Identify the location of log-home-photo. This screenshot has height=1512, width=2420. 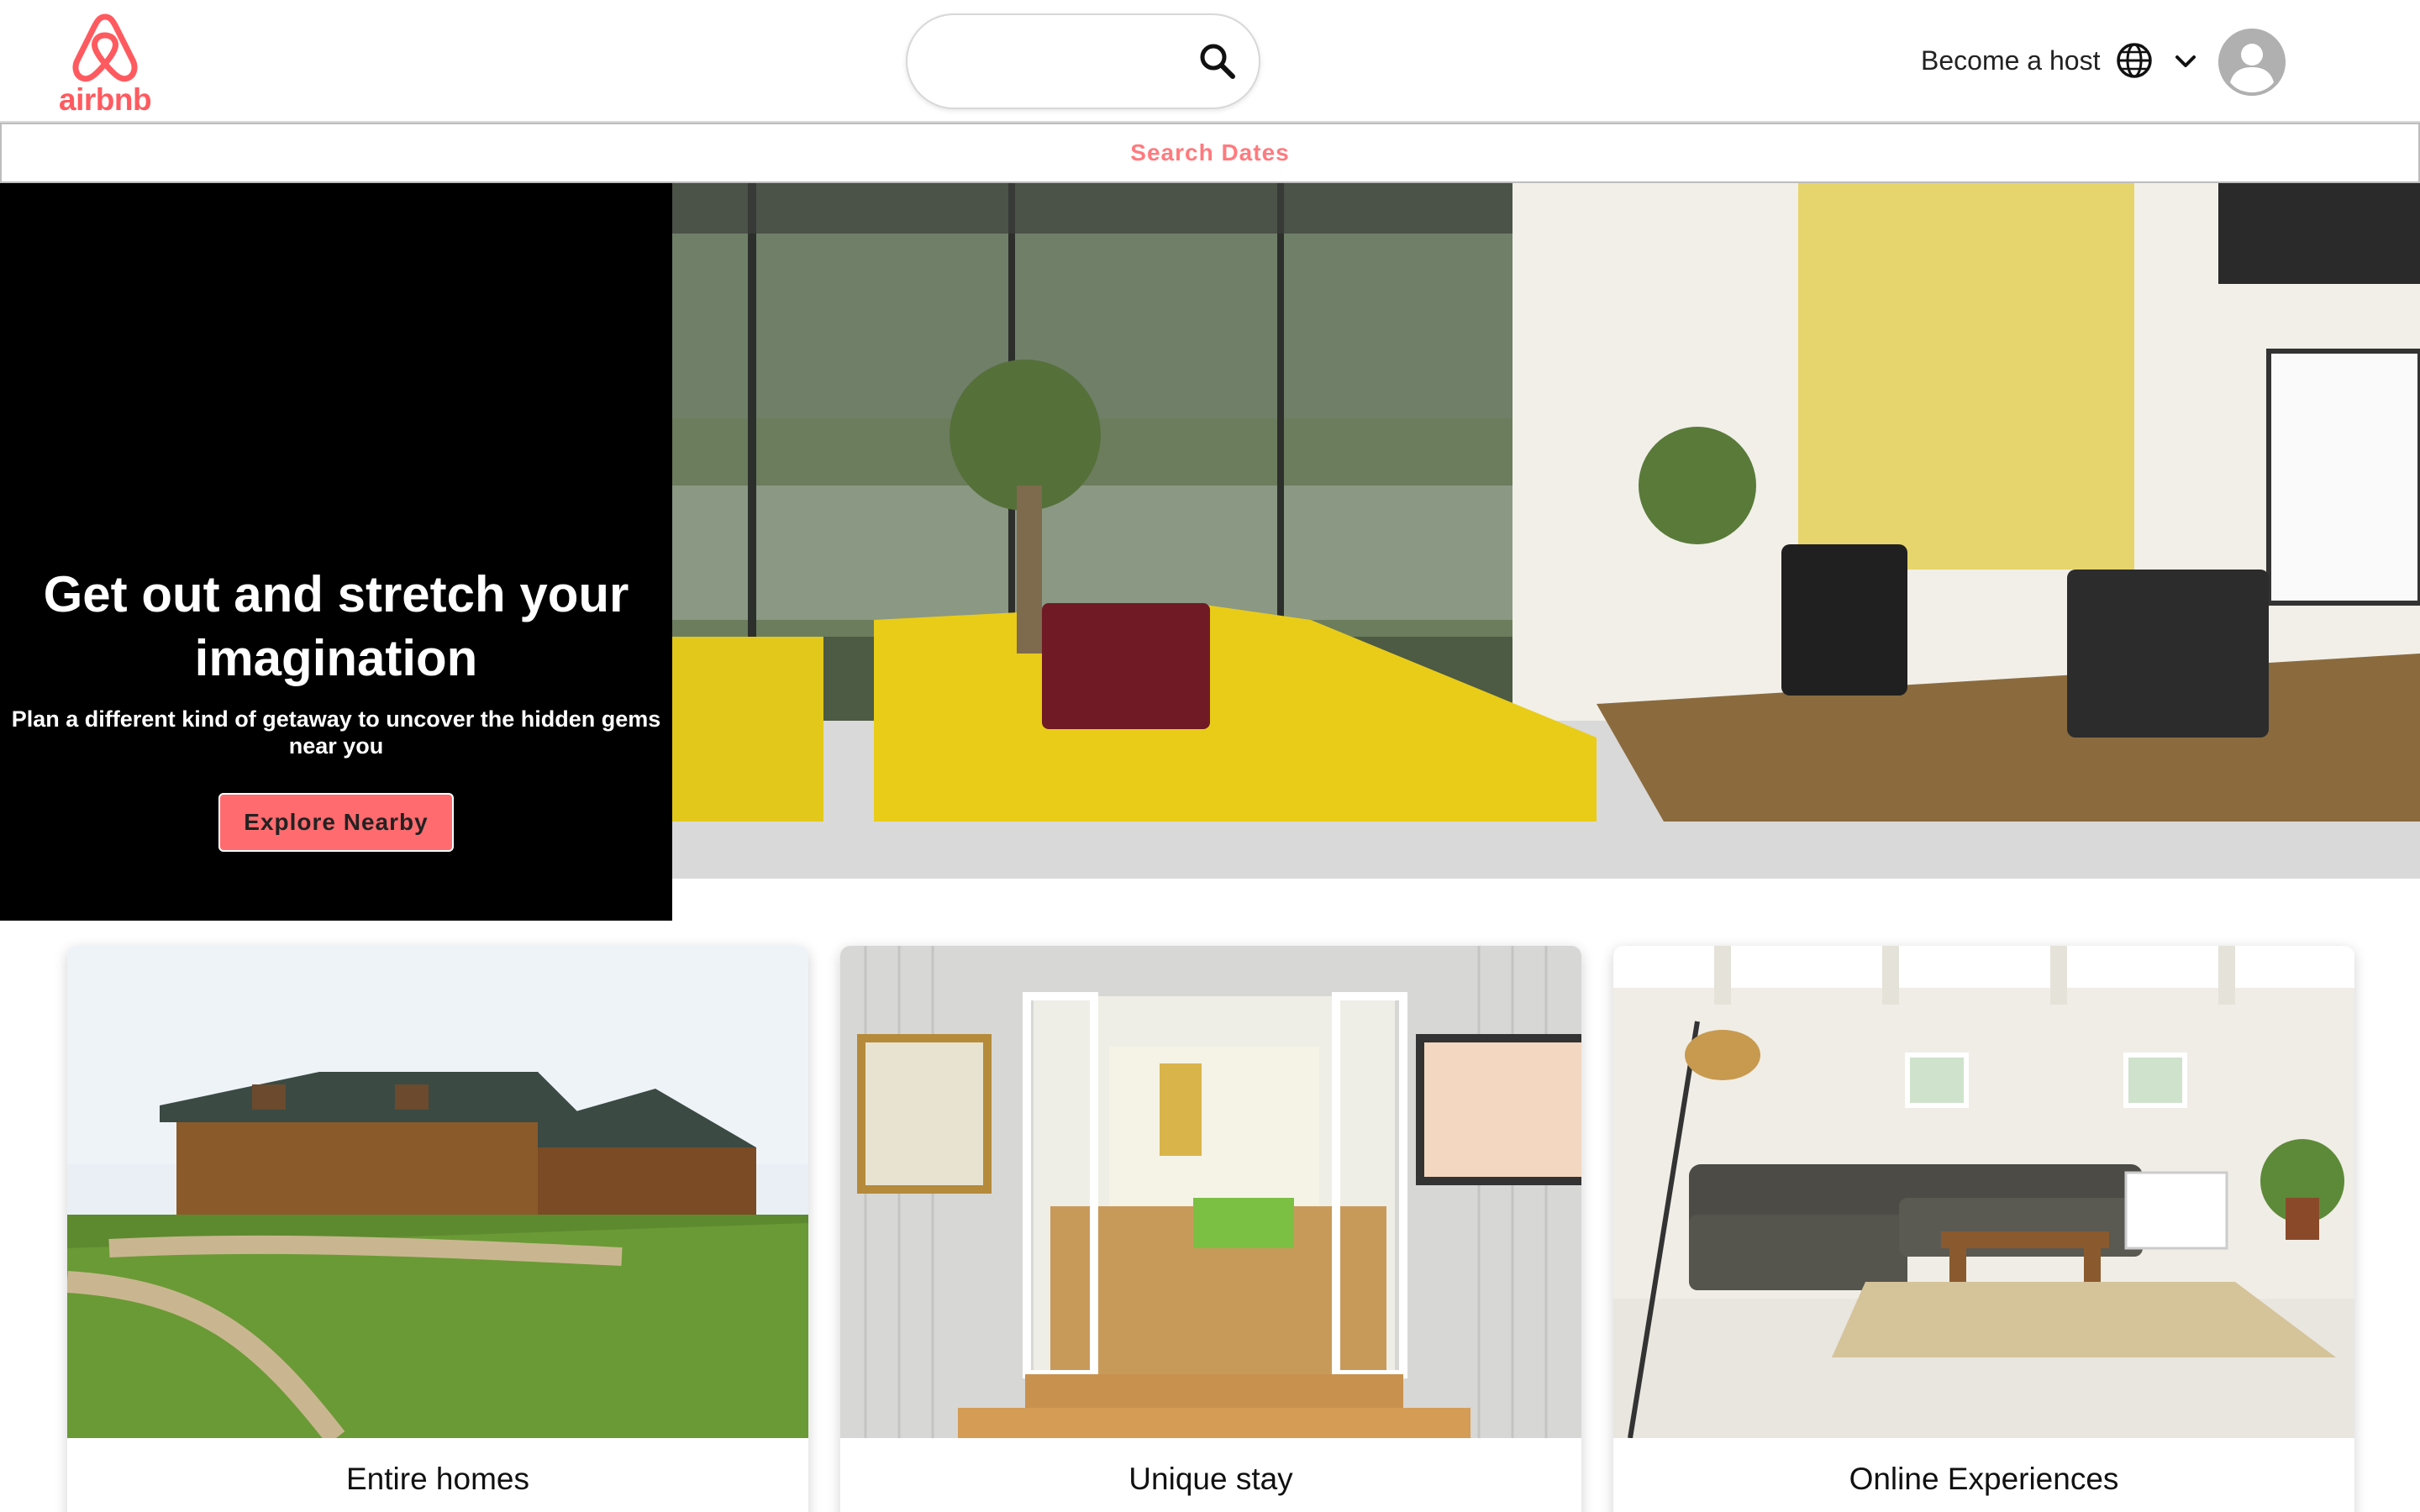
(437, 1192).